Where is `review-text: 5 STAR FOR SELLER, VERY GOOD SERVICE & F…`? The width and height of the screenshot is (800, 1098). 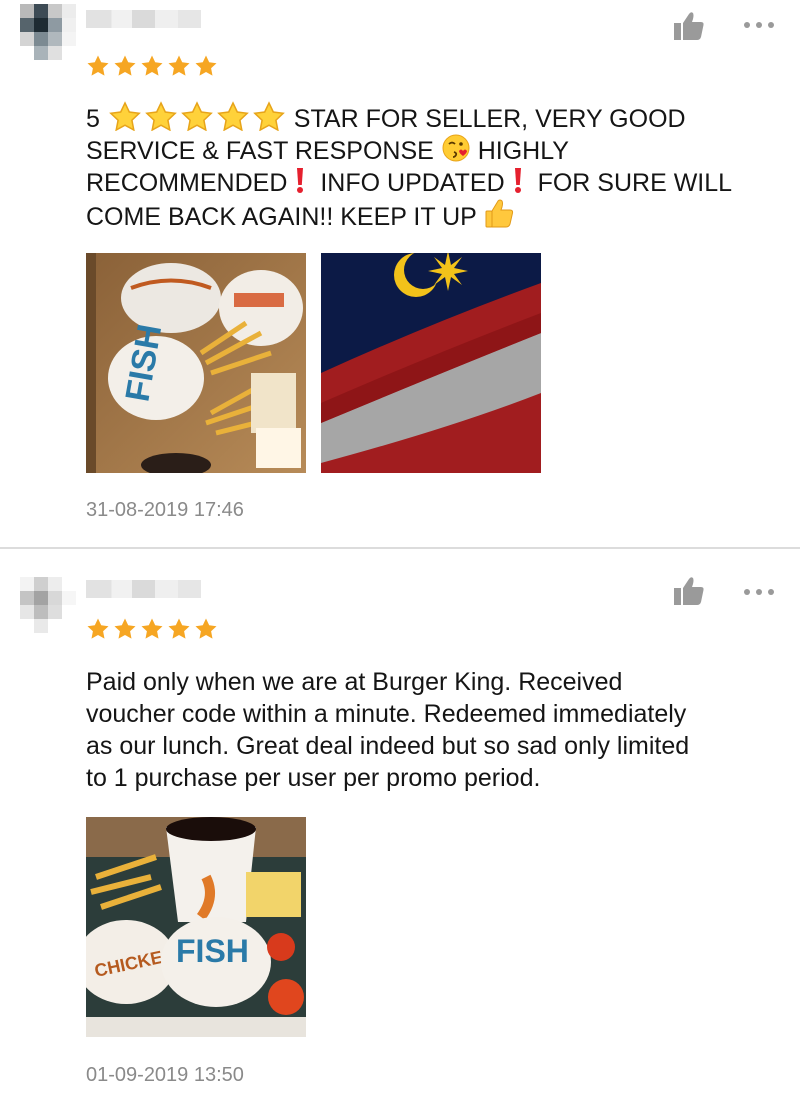 review-text: 5 STAR FOR SELLER, VERY GOOD SERVICE & F… is located at coordinates (431, 166).